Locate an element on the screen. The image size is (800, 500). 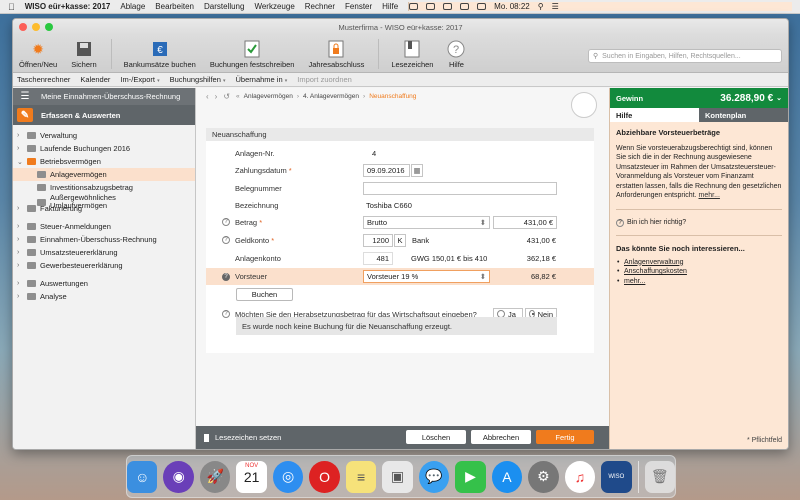
vorsteuer-select: Vorsteuer 19 % ⬍ is located at coordinates (426, 276).